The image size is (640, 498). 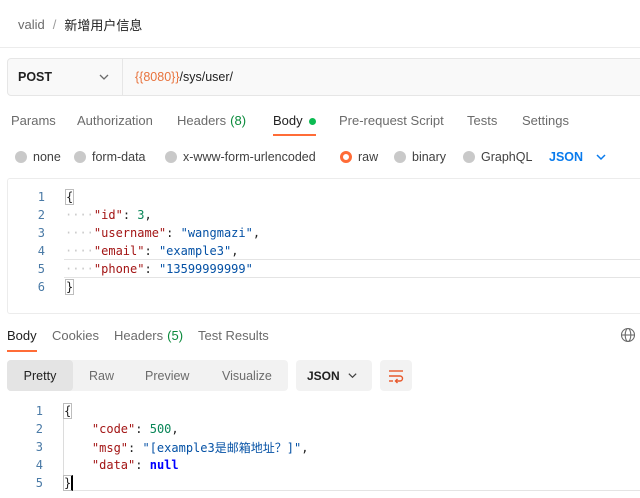 I want to click on json-key: "data", so click(x=113, y=465).